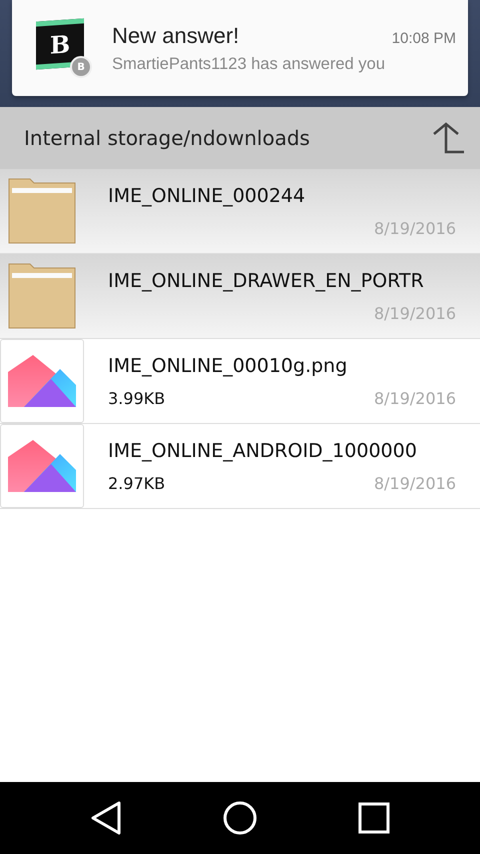  What do you see at coordinates (239, 818) in the screenshot?
I see `home-icon` at bounding box center [239, 818].